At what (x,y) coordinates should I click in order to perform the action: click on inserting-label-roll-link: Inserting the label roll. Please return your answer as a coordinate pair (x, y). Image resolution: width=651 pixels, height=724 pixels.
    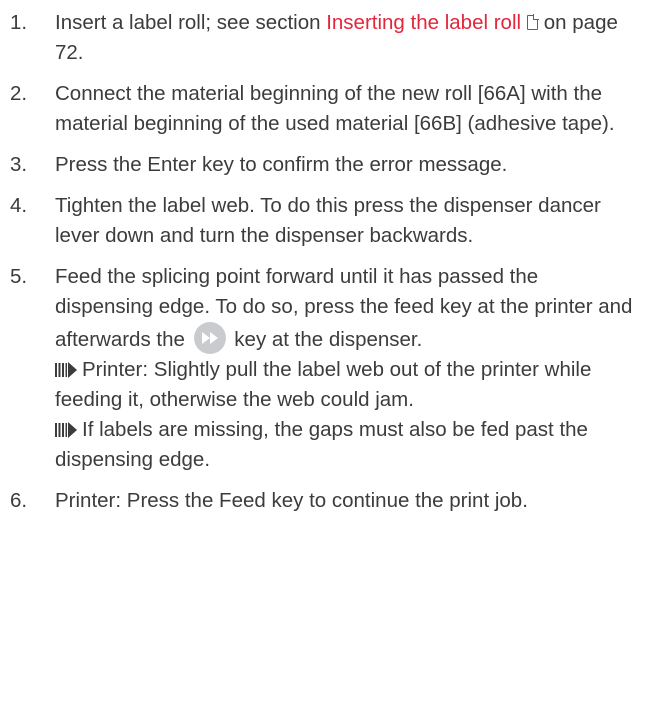
    Looking at the image, I should click on (433, 22).